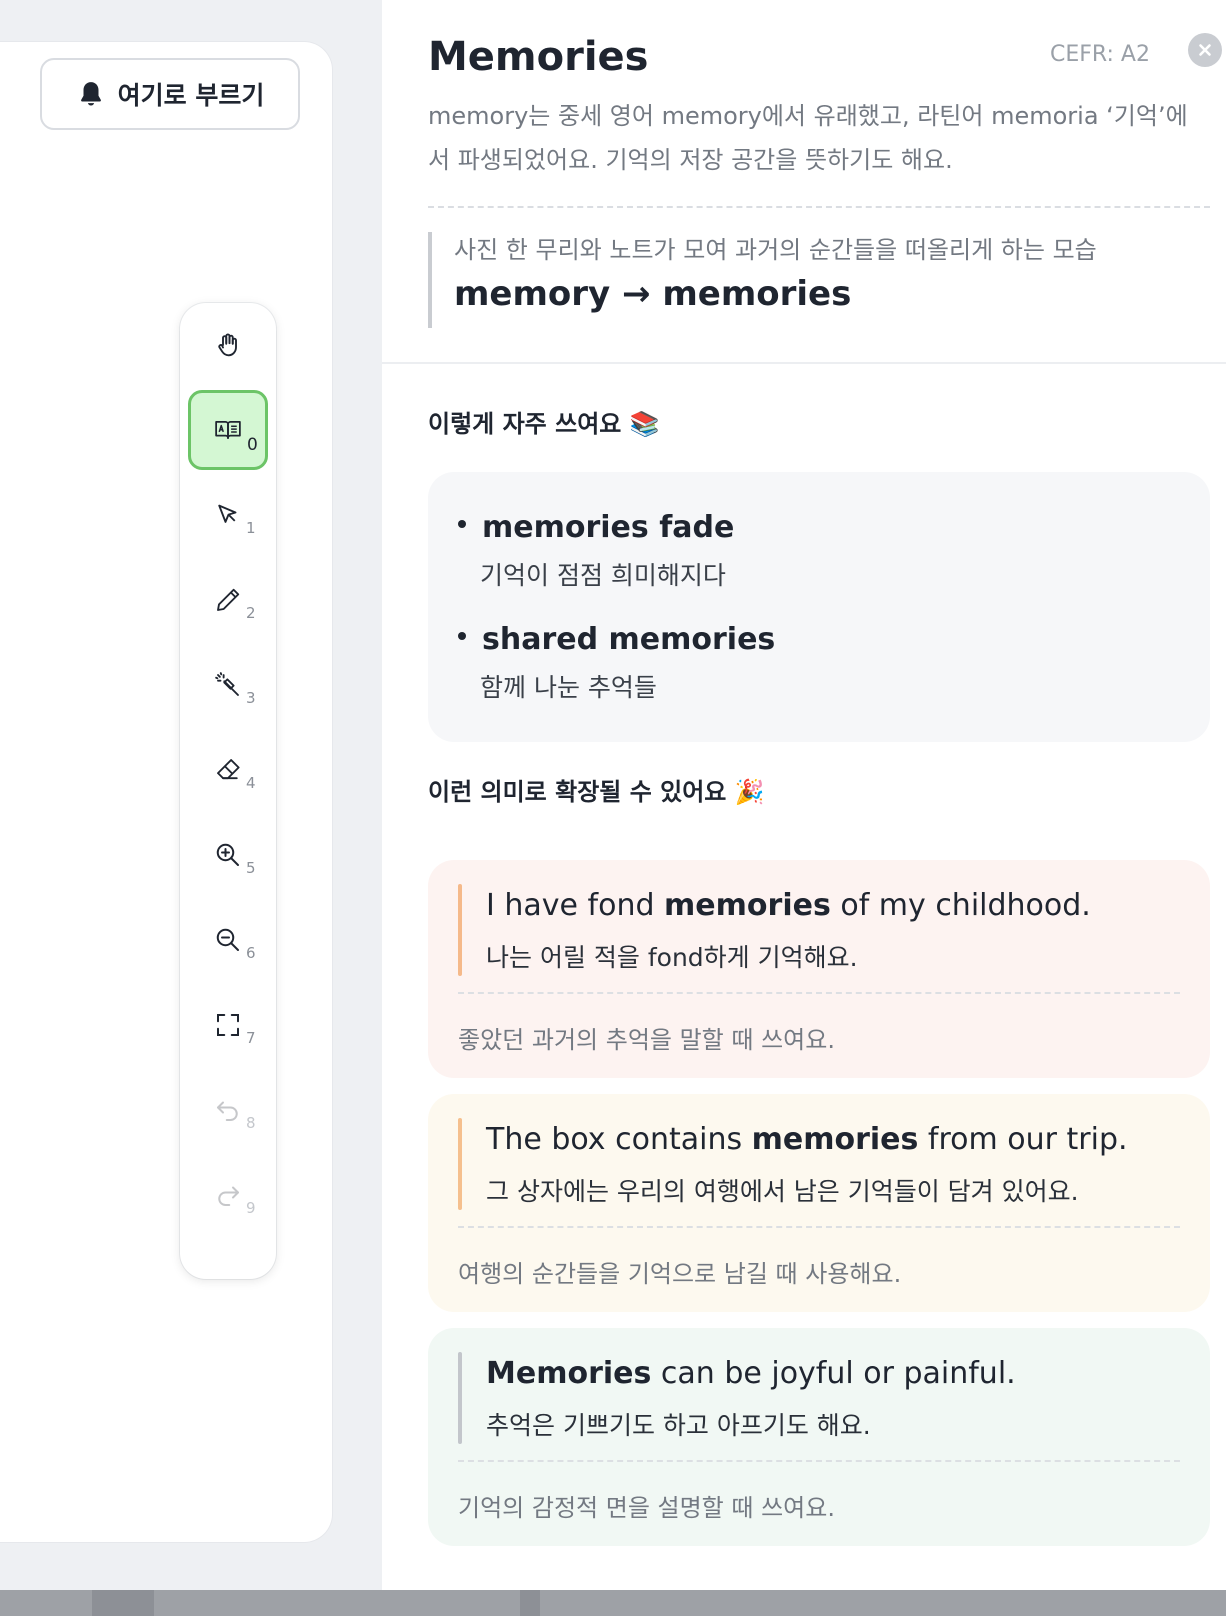  What do you see at coordinates (629, 639) in the screenshot?
I see `collocation-phrase: shared memories` at bounding box center [629, 639].